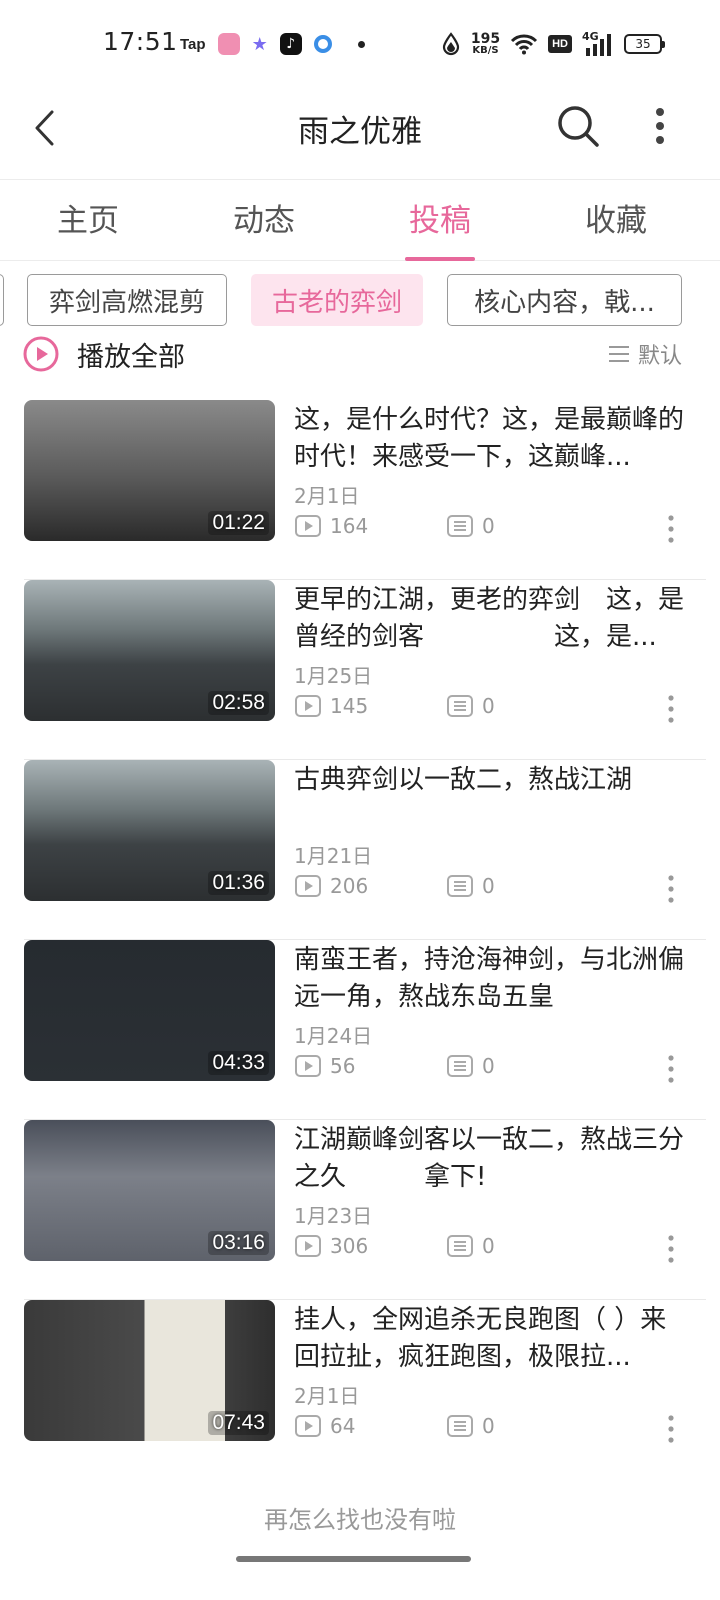  What do you see at coordinates (331, 886) in the screenshot?
I see `view-count: 206` at bounding box center [331, 886].